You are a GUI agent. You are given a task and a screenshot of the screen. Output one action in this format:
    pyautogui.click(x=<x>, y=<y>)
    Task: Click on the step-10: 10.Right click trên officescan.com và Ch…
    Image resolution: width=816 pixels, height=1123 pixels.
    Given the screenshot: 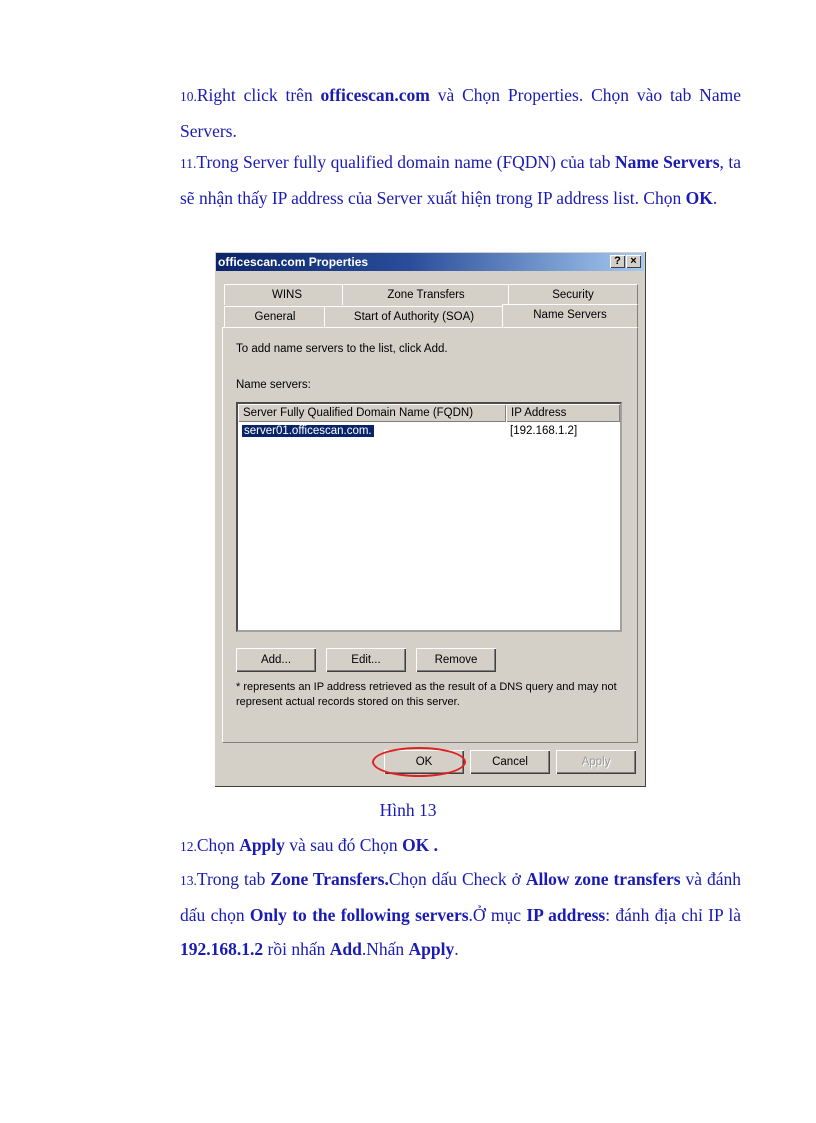 What is the action you would take?
    pyautogui.click(x=460, y=113)
    